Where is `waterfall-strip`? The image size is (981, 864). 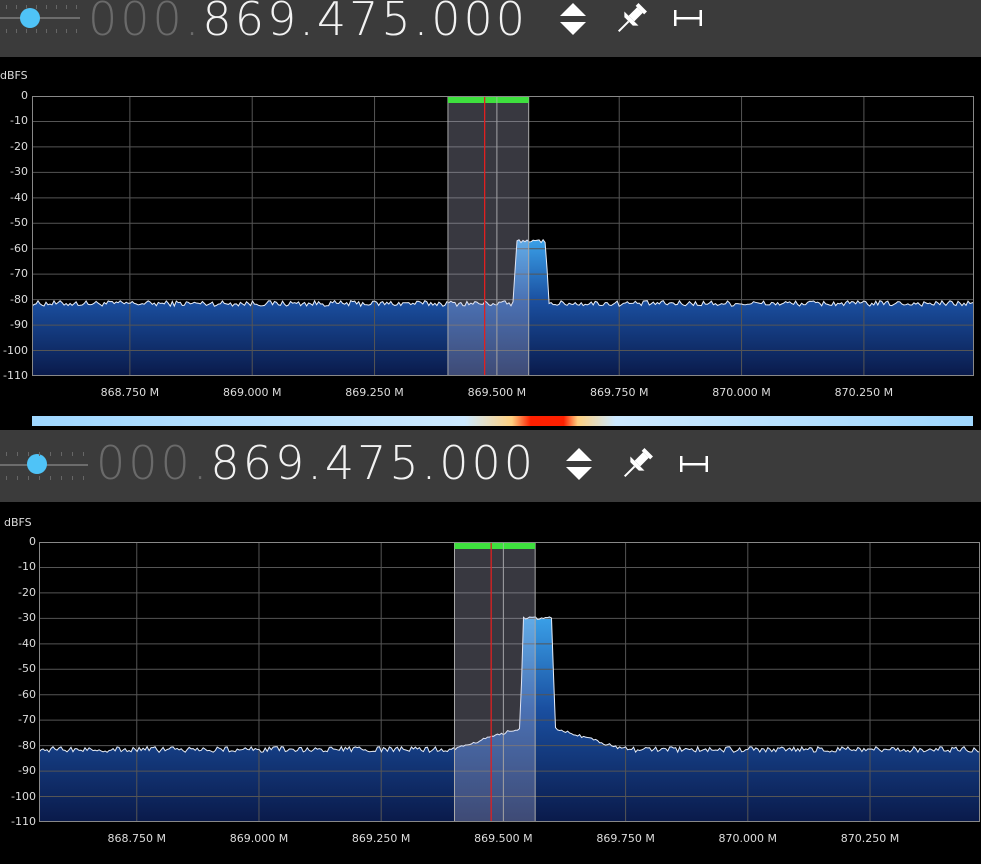 waterfall-strip is located at coordinates (502, 421).